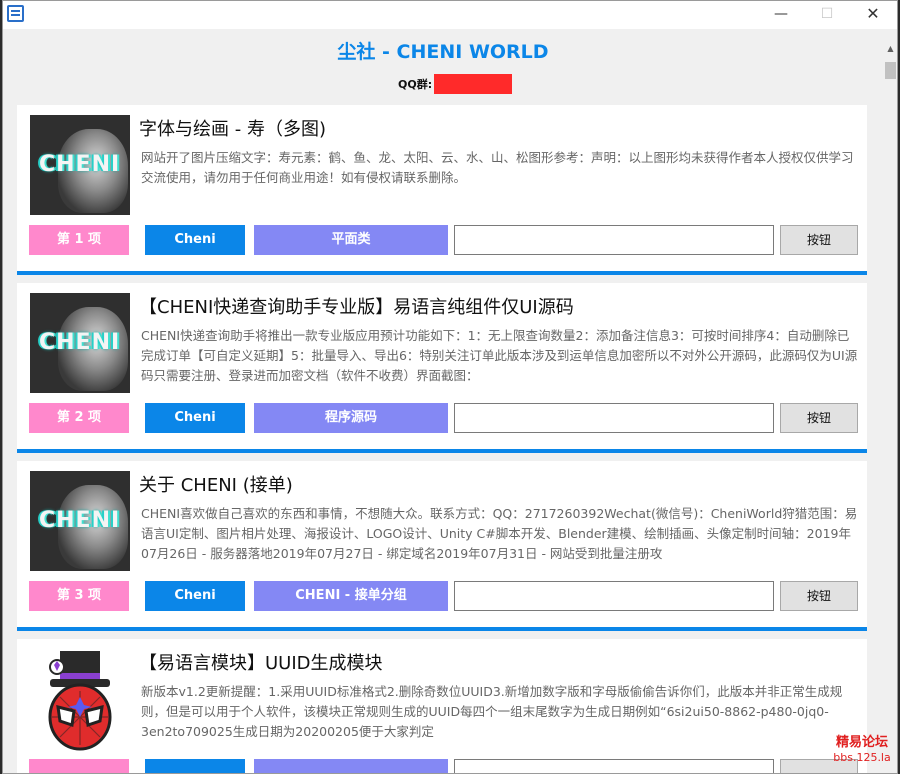 The height and width of the screenshot is (774, 900). What do you see at coordinates (890, 401) in the screenshot?
I see `vertical-scrollbar: ▲` at bounding box center [890, 401].